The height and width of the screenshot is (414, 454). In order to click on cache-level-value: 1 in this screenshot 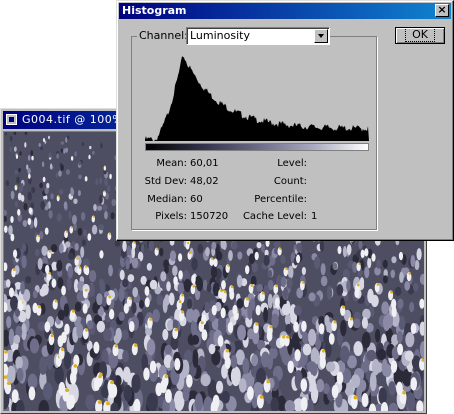, I will do `click(314, 216)`.